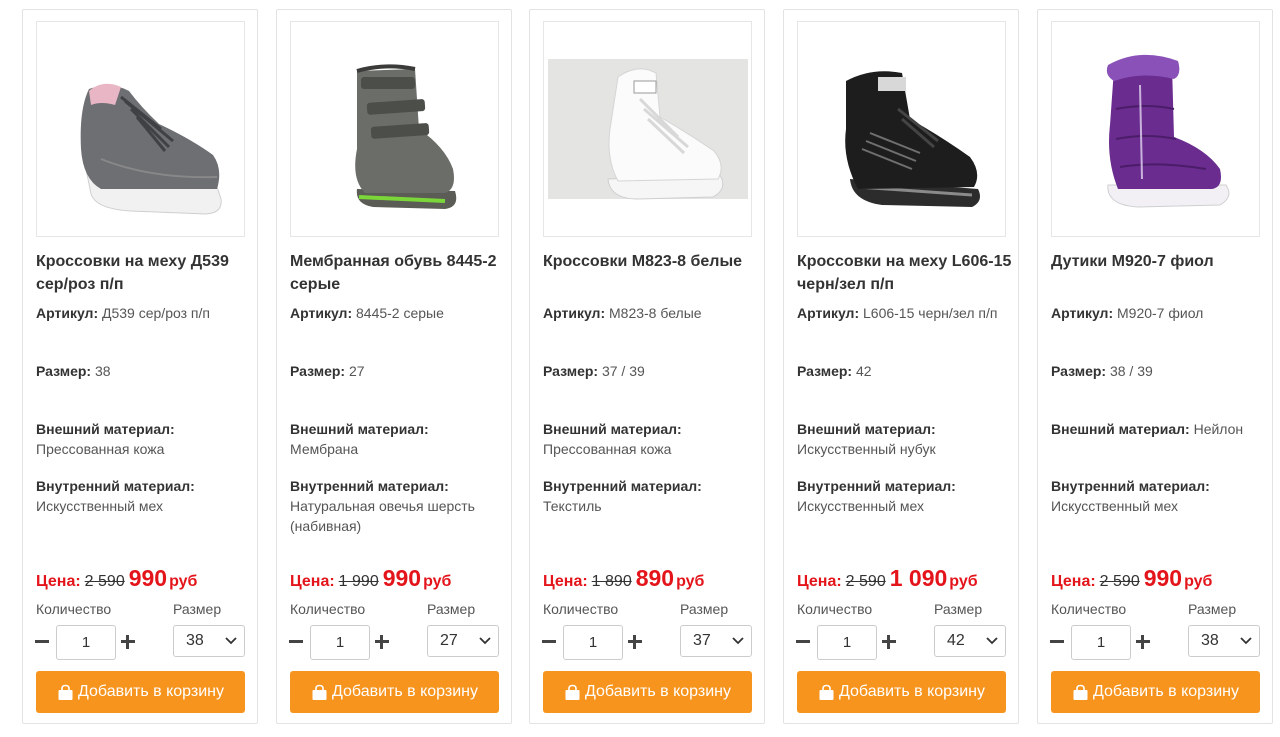 The image size is (1280, 737). I want to click on grey-sneaker-icon, so click(151, 149).